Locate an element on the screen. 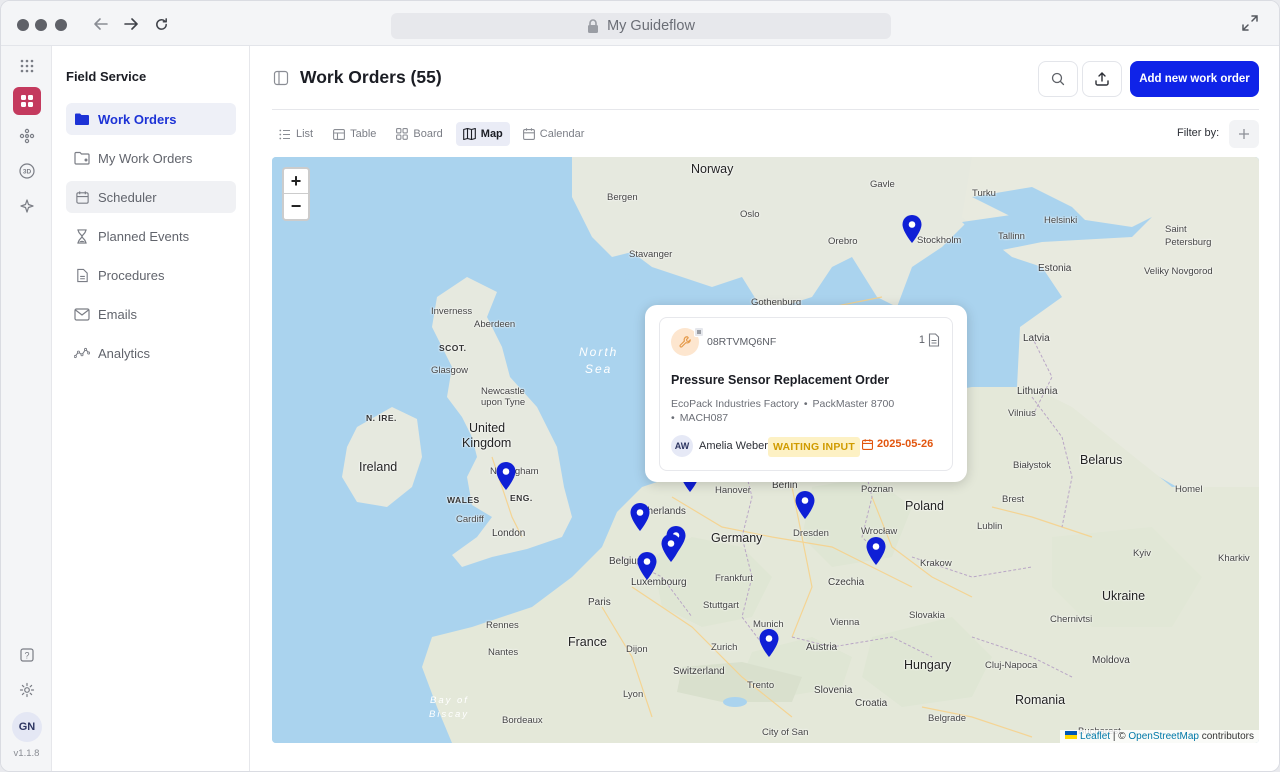 The height and width of the screenshot is (772, 1280). file-icon is located at coordinates (934, 340).